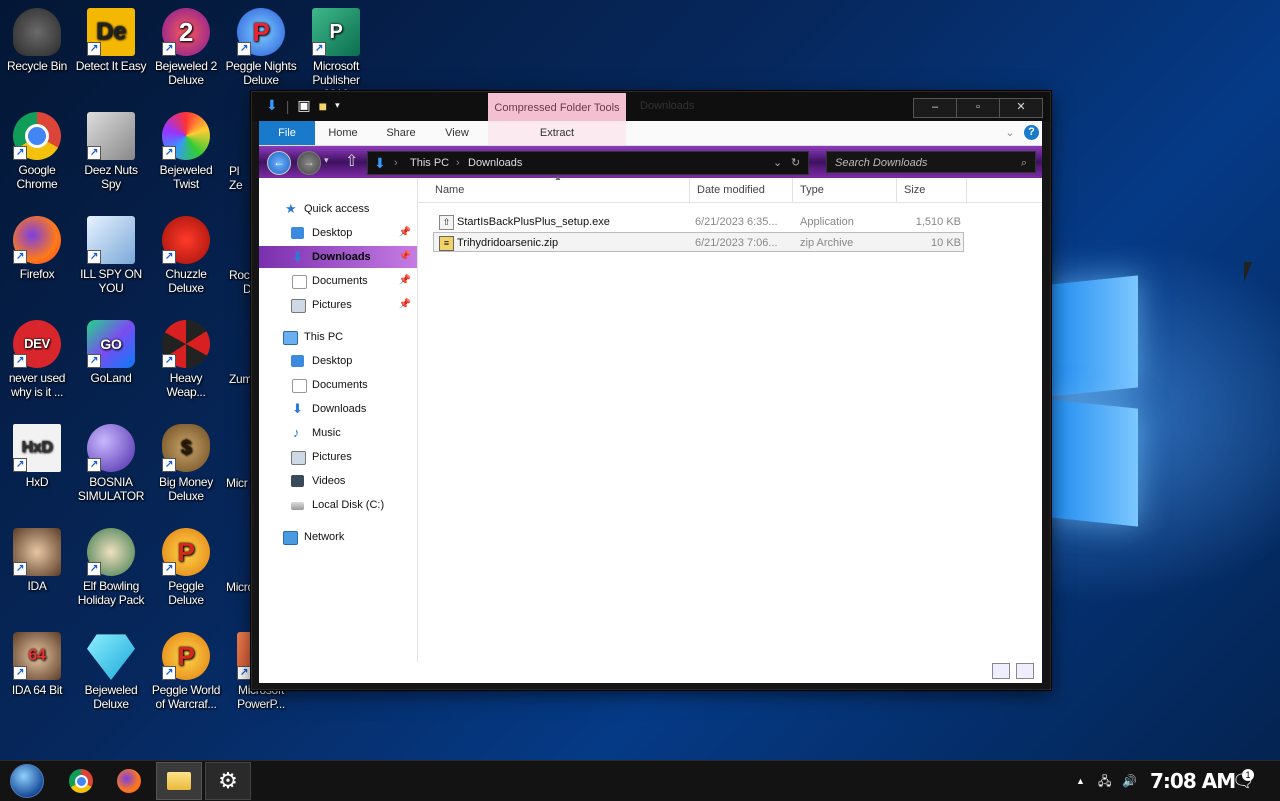  What do you see at coordinates (446, 222) in the screenshot?
I see `exe-file-icon: ⇧` at bounding box center [446, 222].